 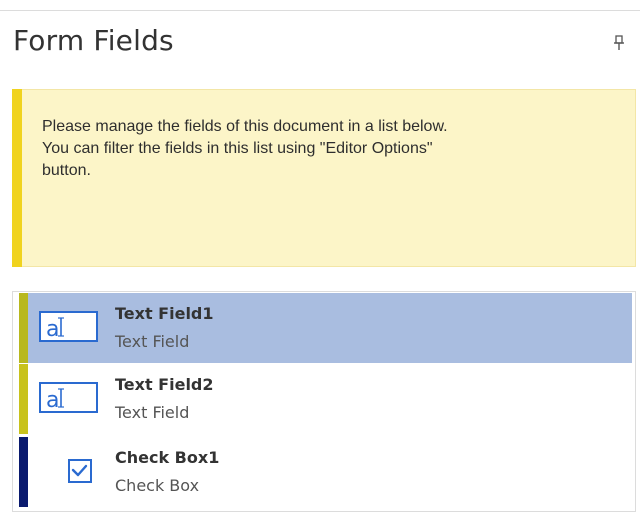 I want to click on field-name: Text Field1, so click(x=164, y=313).